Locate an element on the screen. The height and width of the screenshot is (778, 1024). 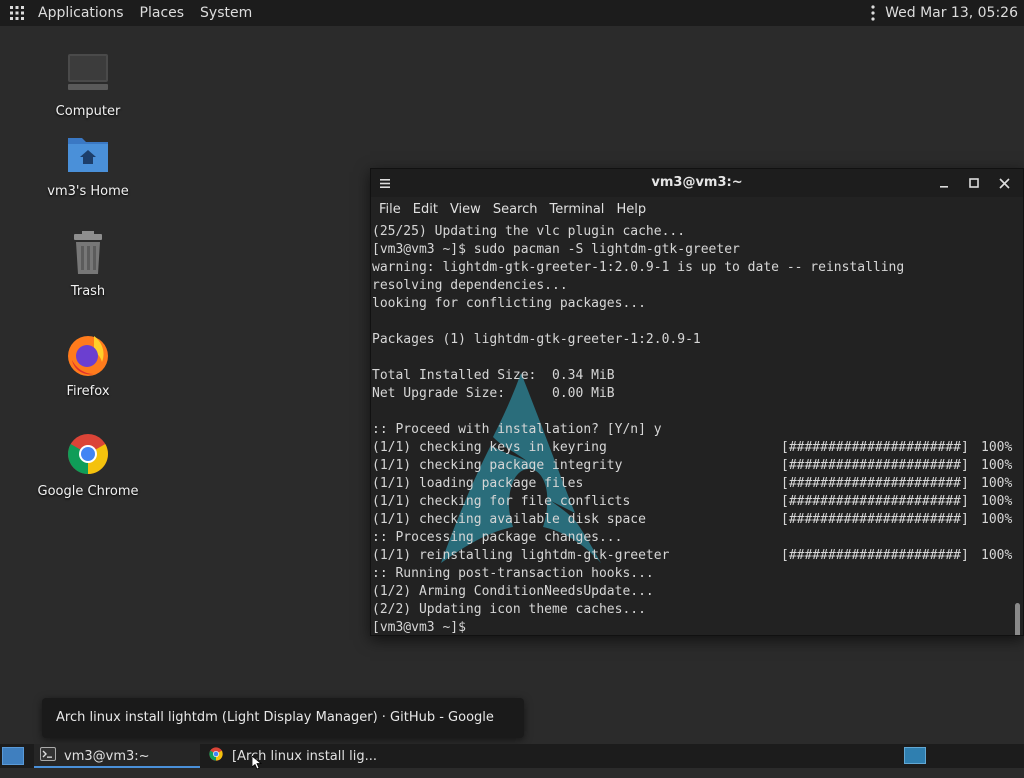
menu-places: Places is located at coordinates (162, 13).